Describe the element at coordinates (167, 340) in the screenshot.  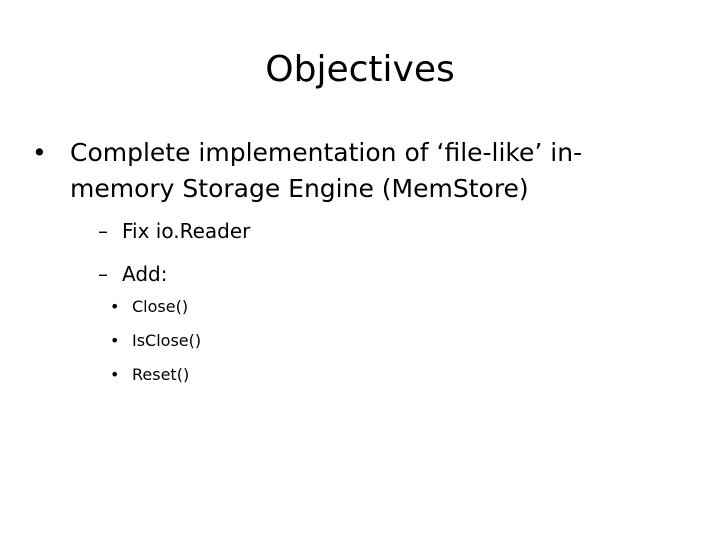
I see `nested-bullet-text: IsClose()` at that location.